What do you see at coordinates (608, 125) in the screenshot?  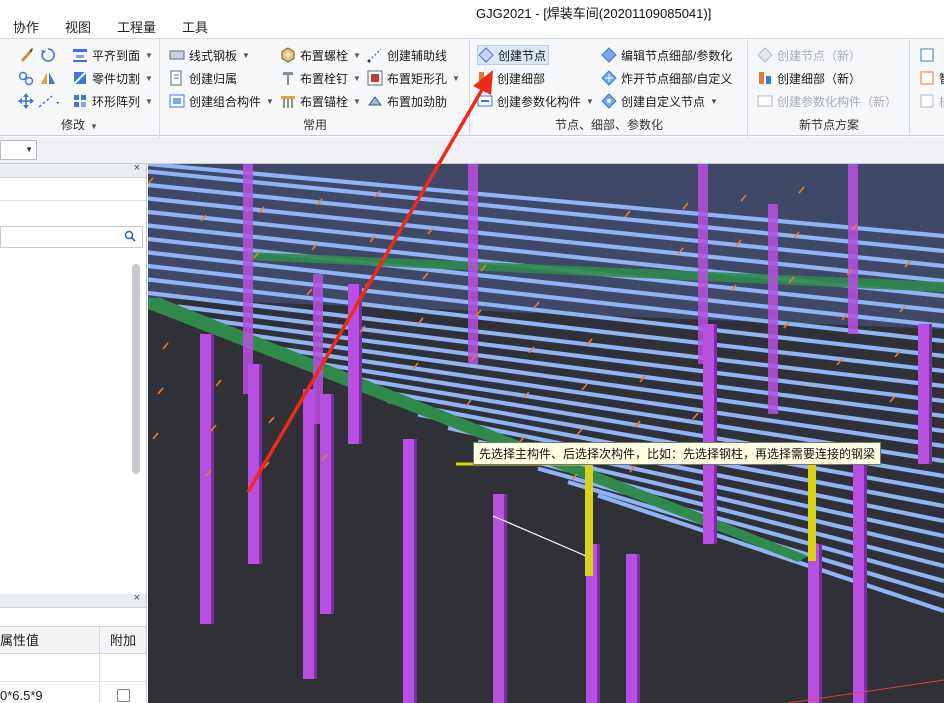 I see `ribbon-group-nodes-label: 节点、细部、参数化` at bounding box center [608, 125].